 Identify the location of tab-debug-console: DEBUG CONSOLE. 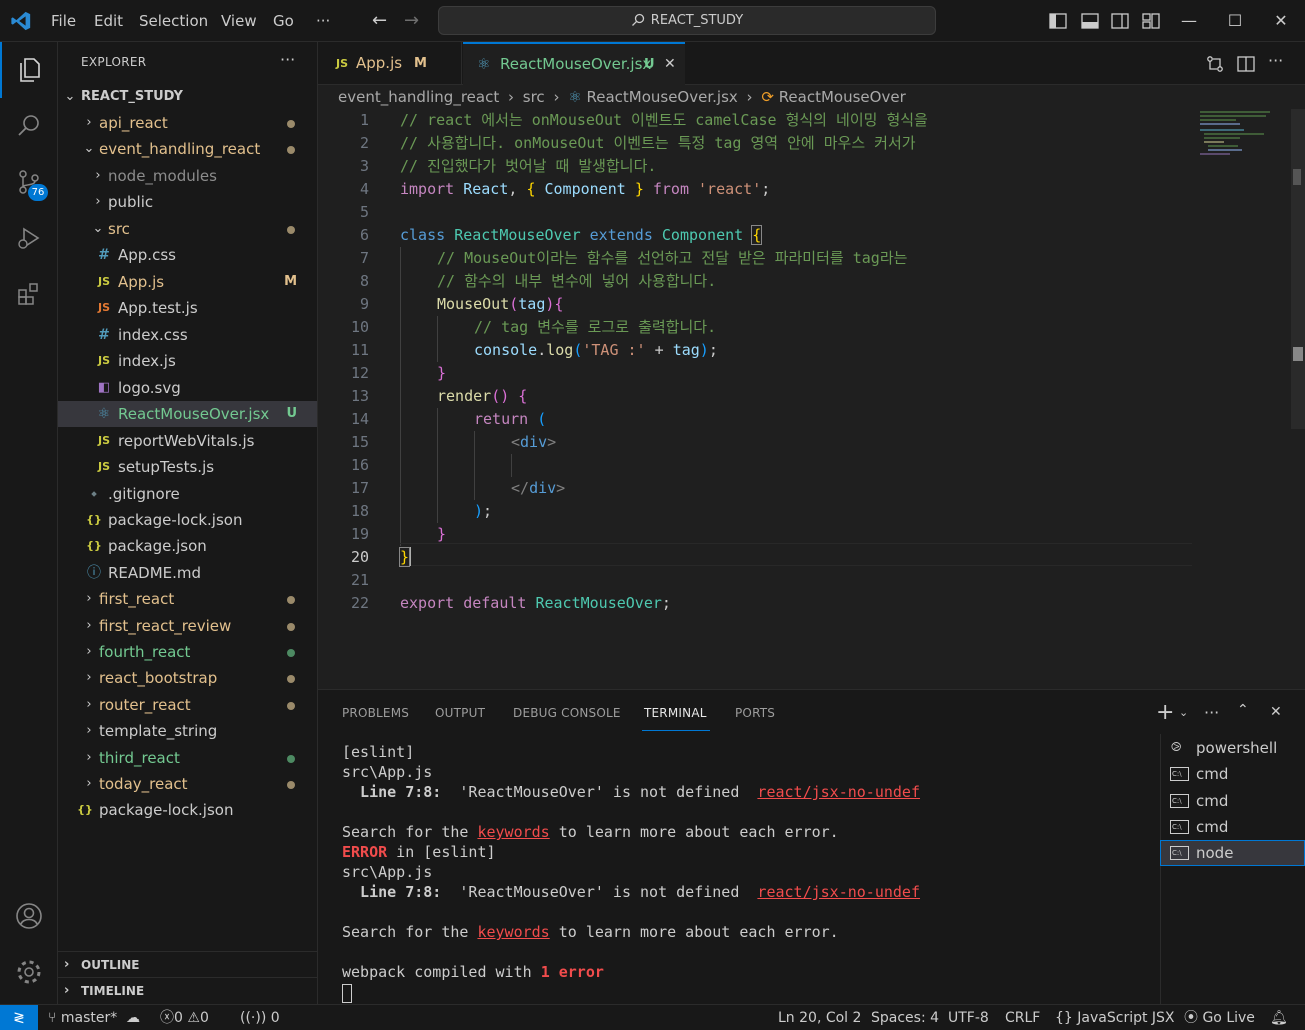
(567, 713).